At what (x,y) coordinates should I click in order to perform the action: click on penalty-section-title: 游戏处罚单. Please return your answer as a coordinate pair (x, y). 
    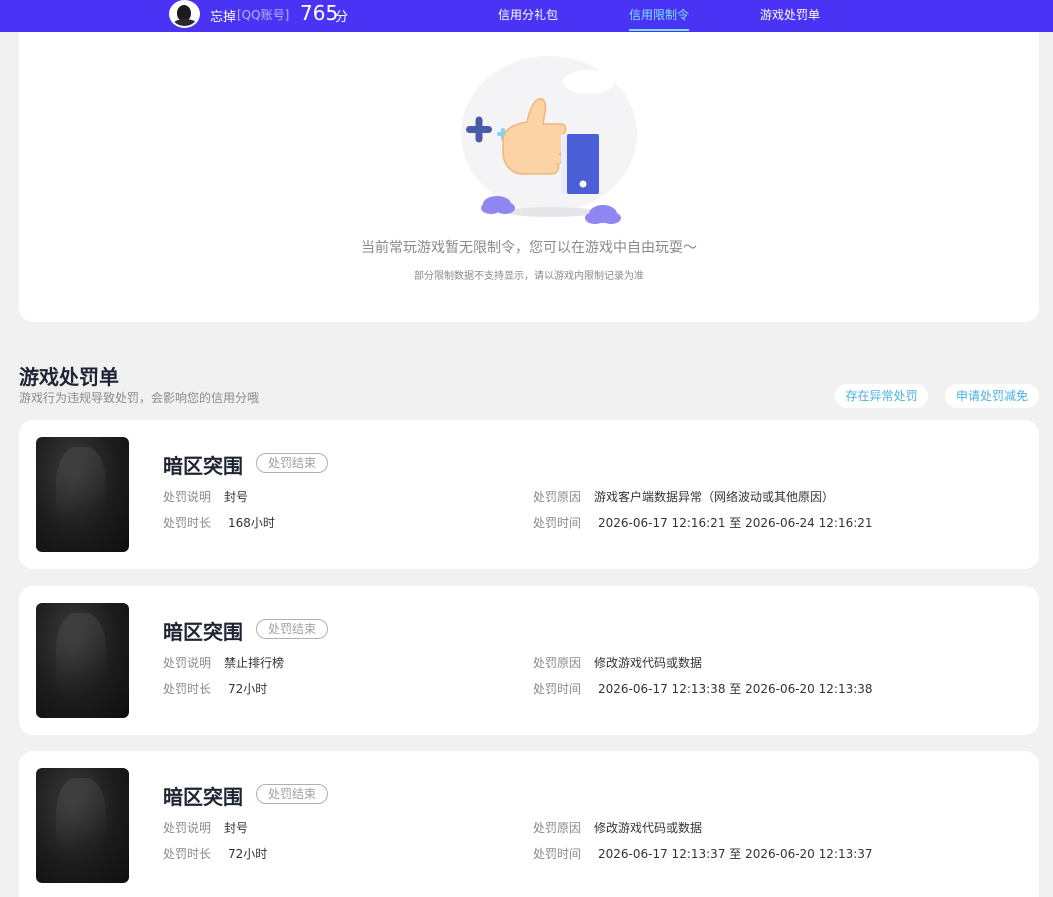
    Looking at the image, I should click on (69, 377).